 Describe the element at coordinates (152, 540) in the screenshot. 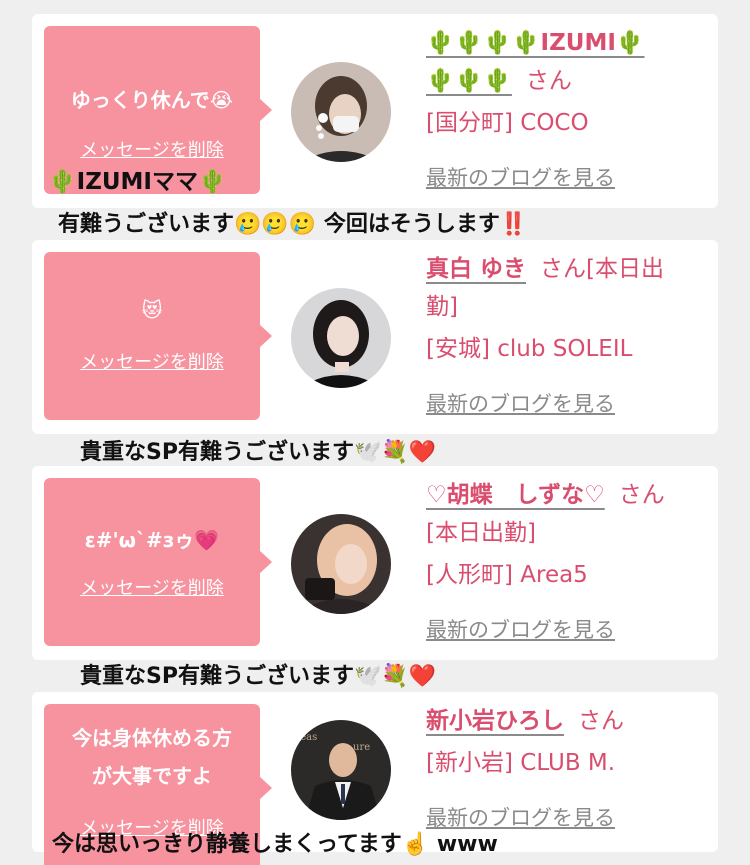

I see `message-text: ε#'ω`#зゥ💗` at that location.